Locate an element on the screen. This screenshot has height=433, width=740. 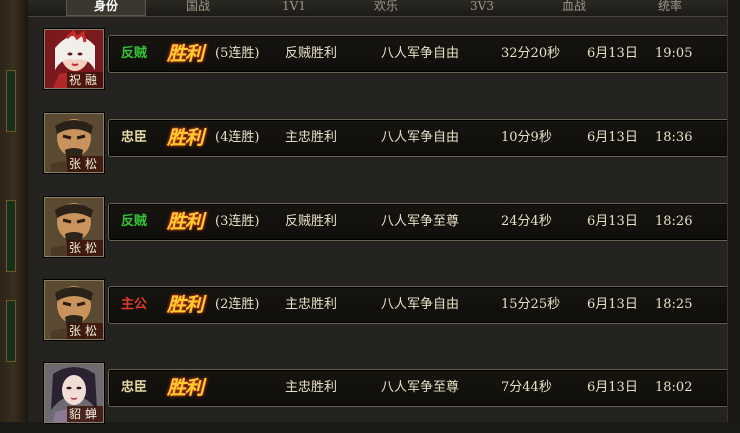
match-time: 18:26 is located at coordinates (674, 221).